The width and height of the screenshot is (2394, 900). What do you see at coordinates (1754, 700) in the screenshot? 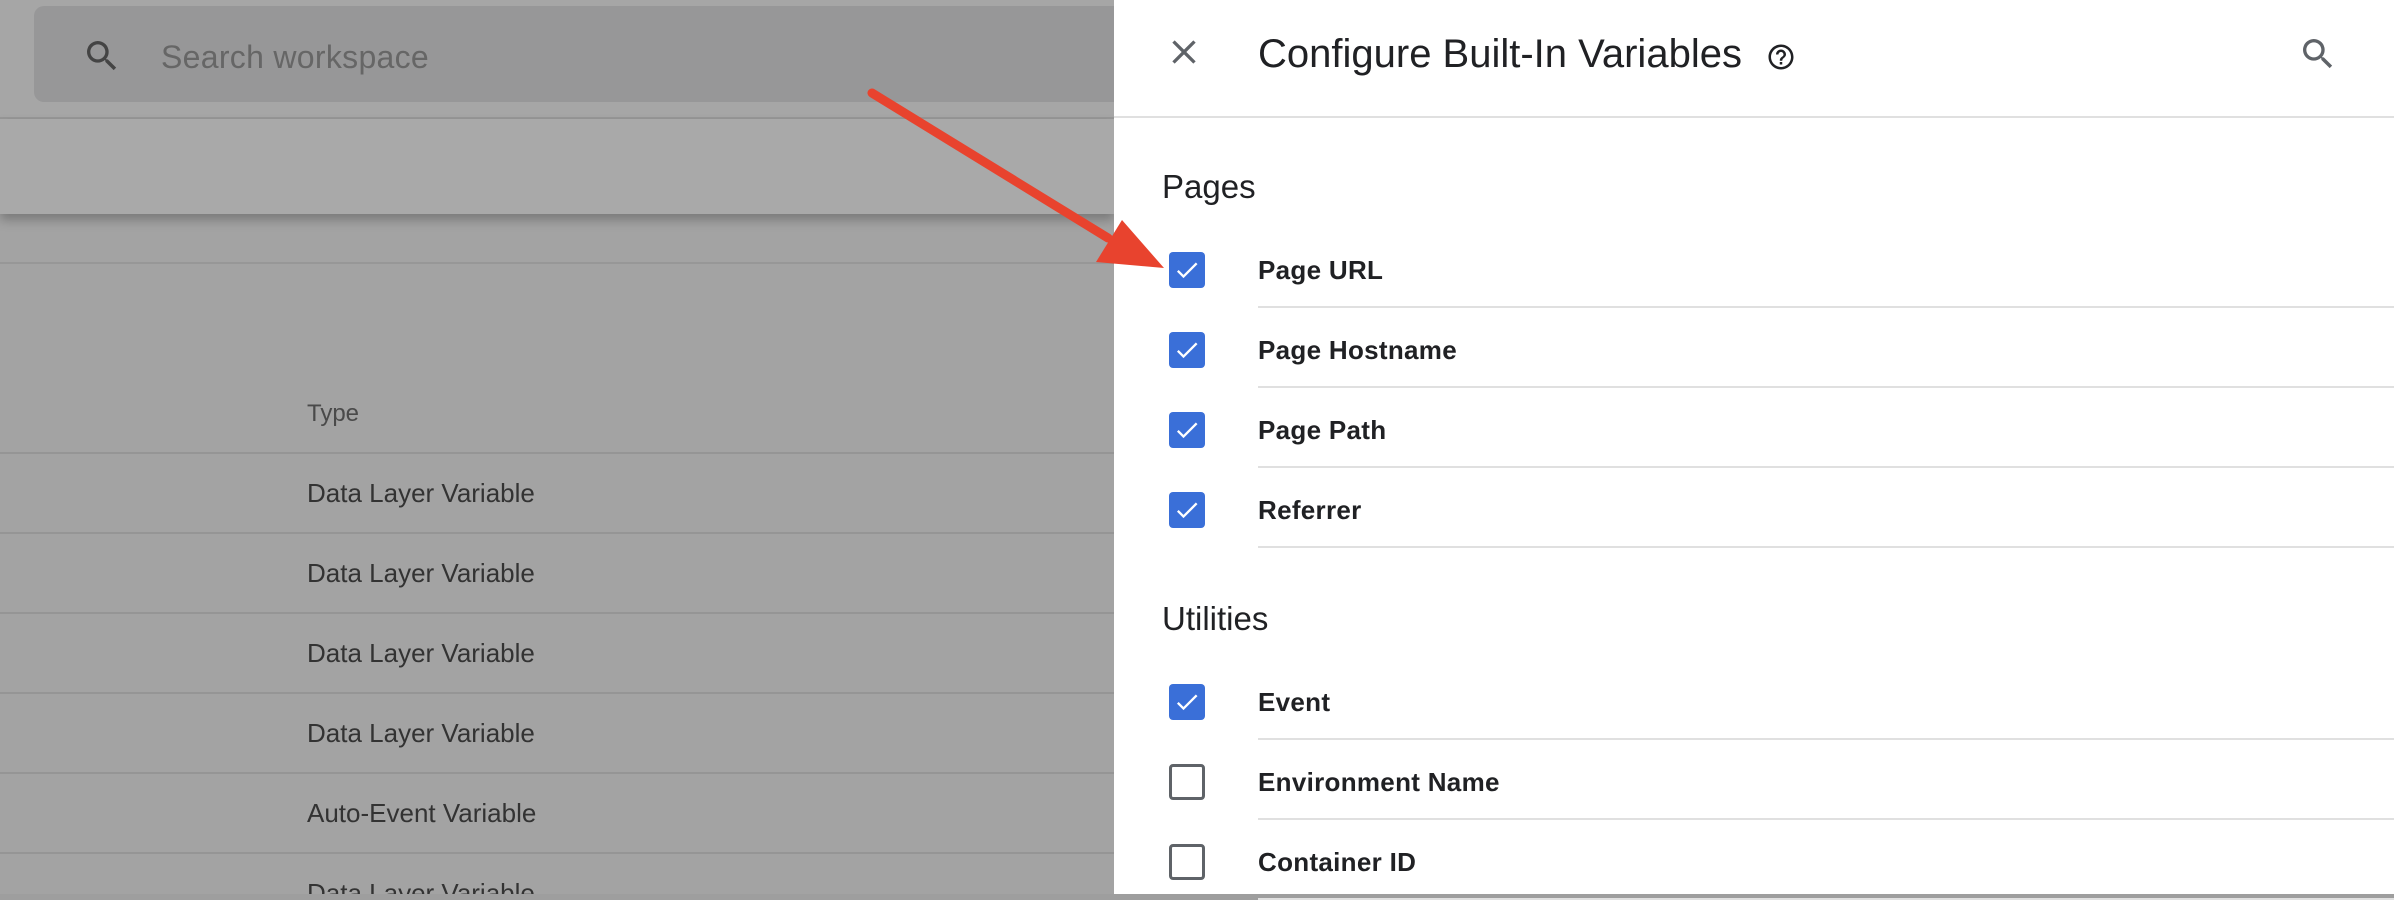
I see `variable-row-event: Event` at bounding box center [1754, 700].